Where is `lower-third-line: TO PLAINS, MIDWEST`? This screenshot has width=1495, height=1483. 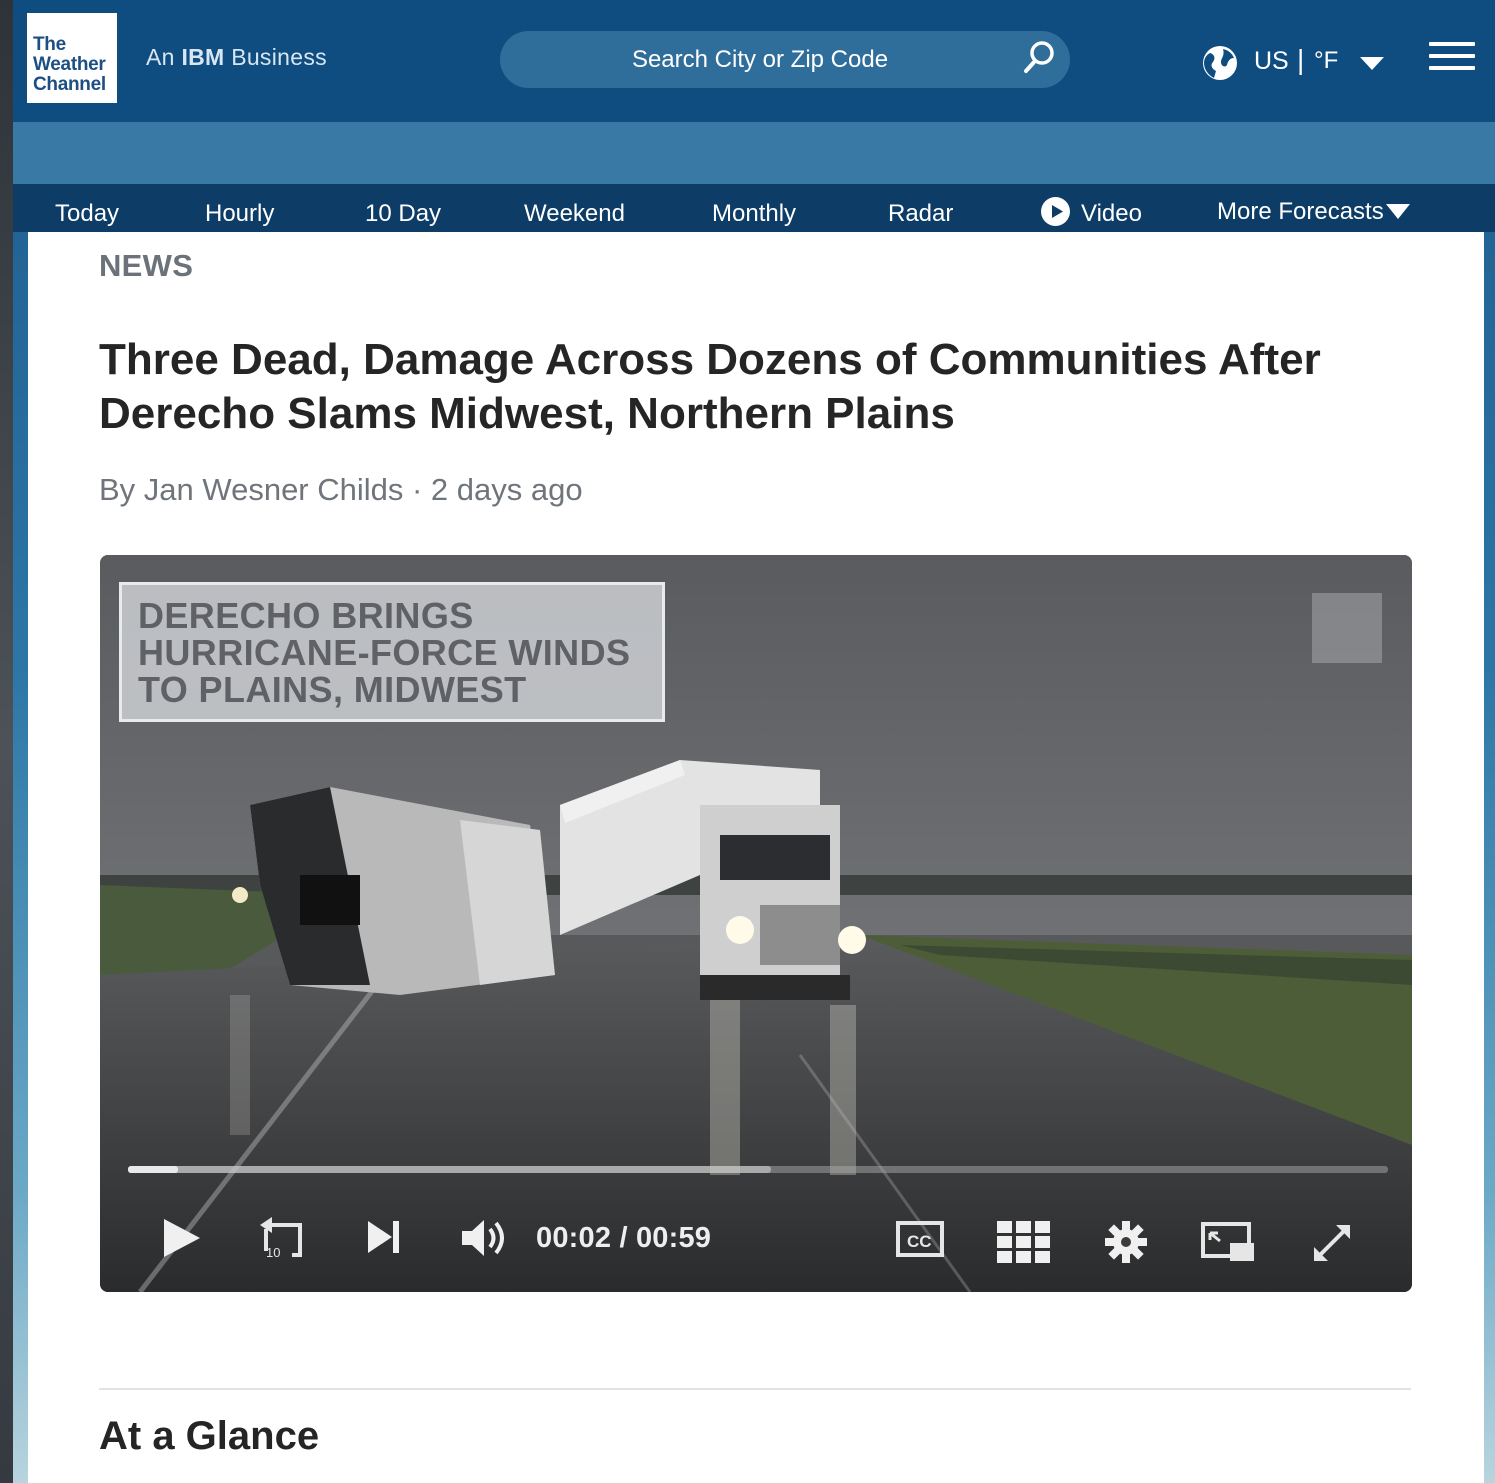
lower-third-line: TO PLAINS, MIDWEST is located at coordinates (332, 689).